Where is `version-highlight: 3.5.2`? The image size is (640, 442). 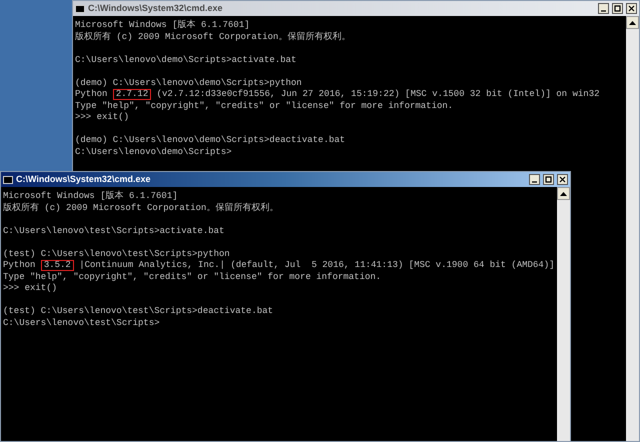 version-highlight: 3.5.2 is located at coordinates (57, 266).